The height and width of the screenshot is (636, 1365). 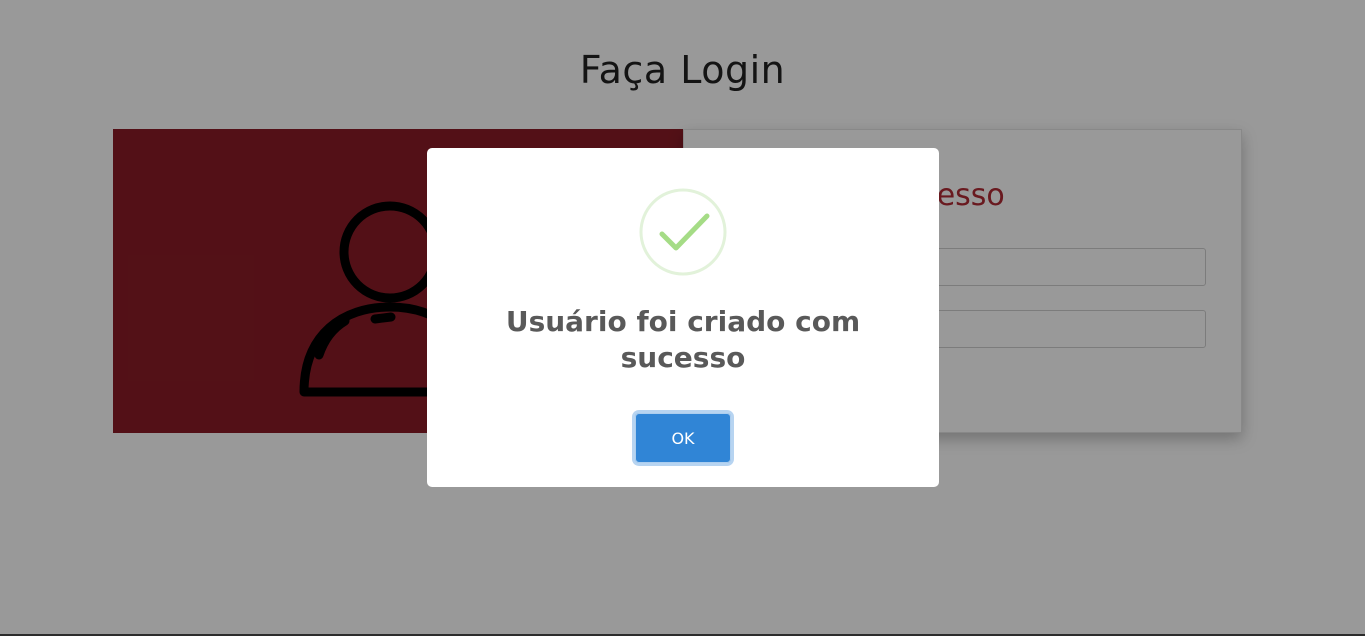 I want to click on success-check-icon, so click(x=683, y=232).